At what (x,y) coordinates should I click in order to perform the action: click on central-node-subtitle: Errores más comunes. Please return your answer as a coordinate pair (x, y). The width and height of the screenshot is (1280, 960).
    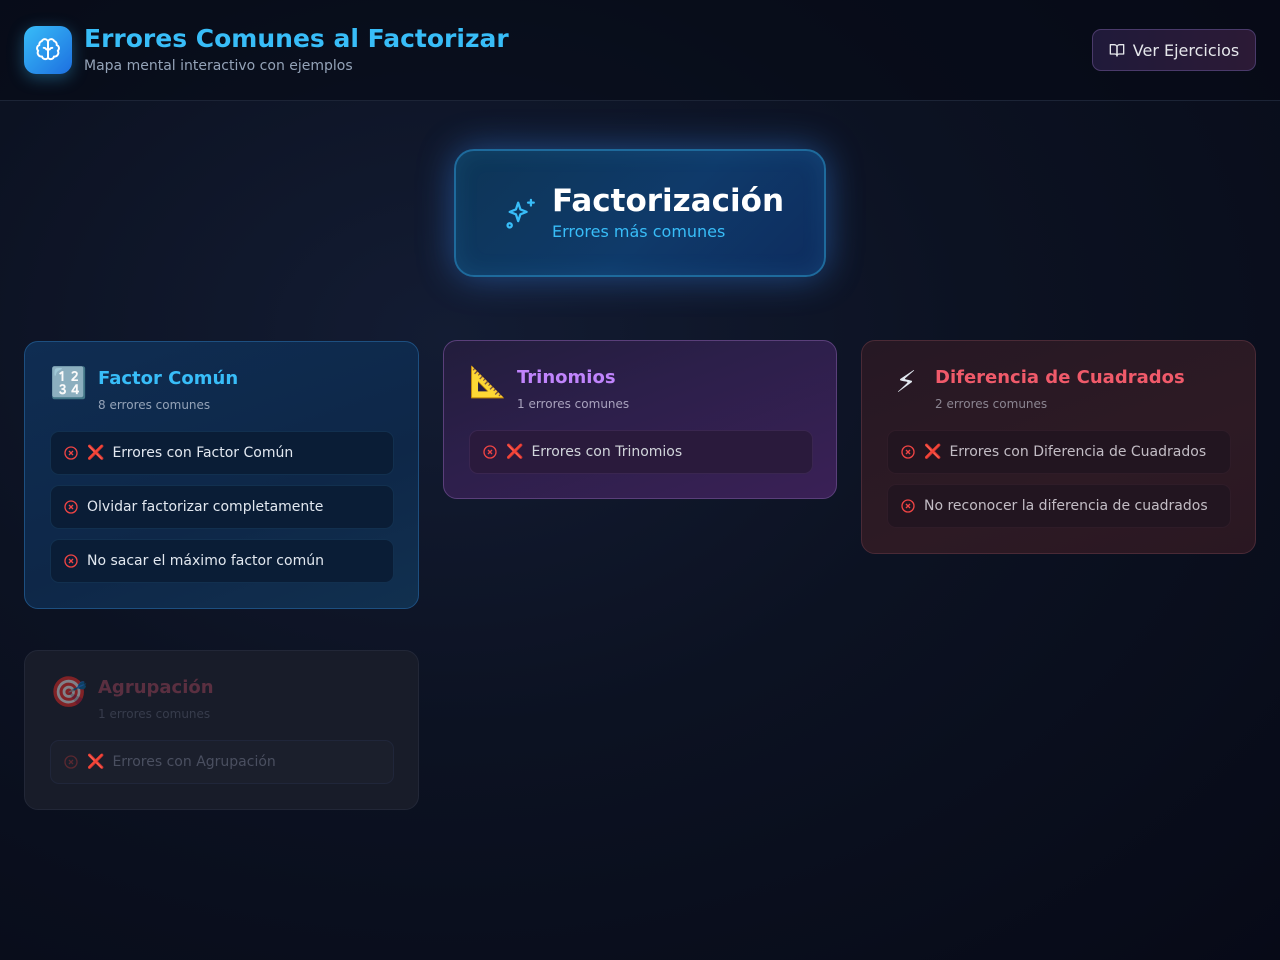
    Looking at the image, I should click on (639, 231).